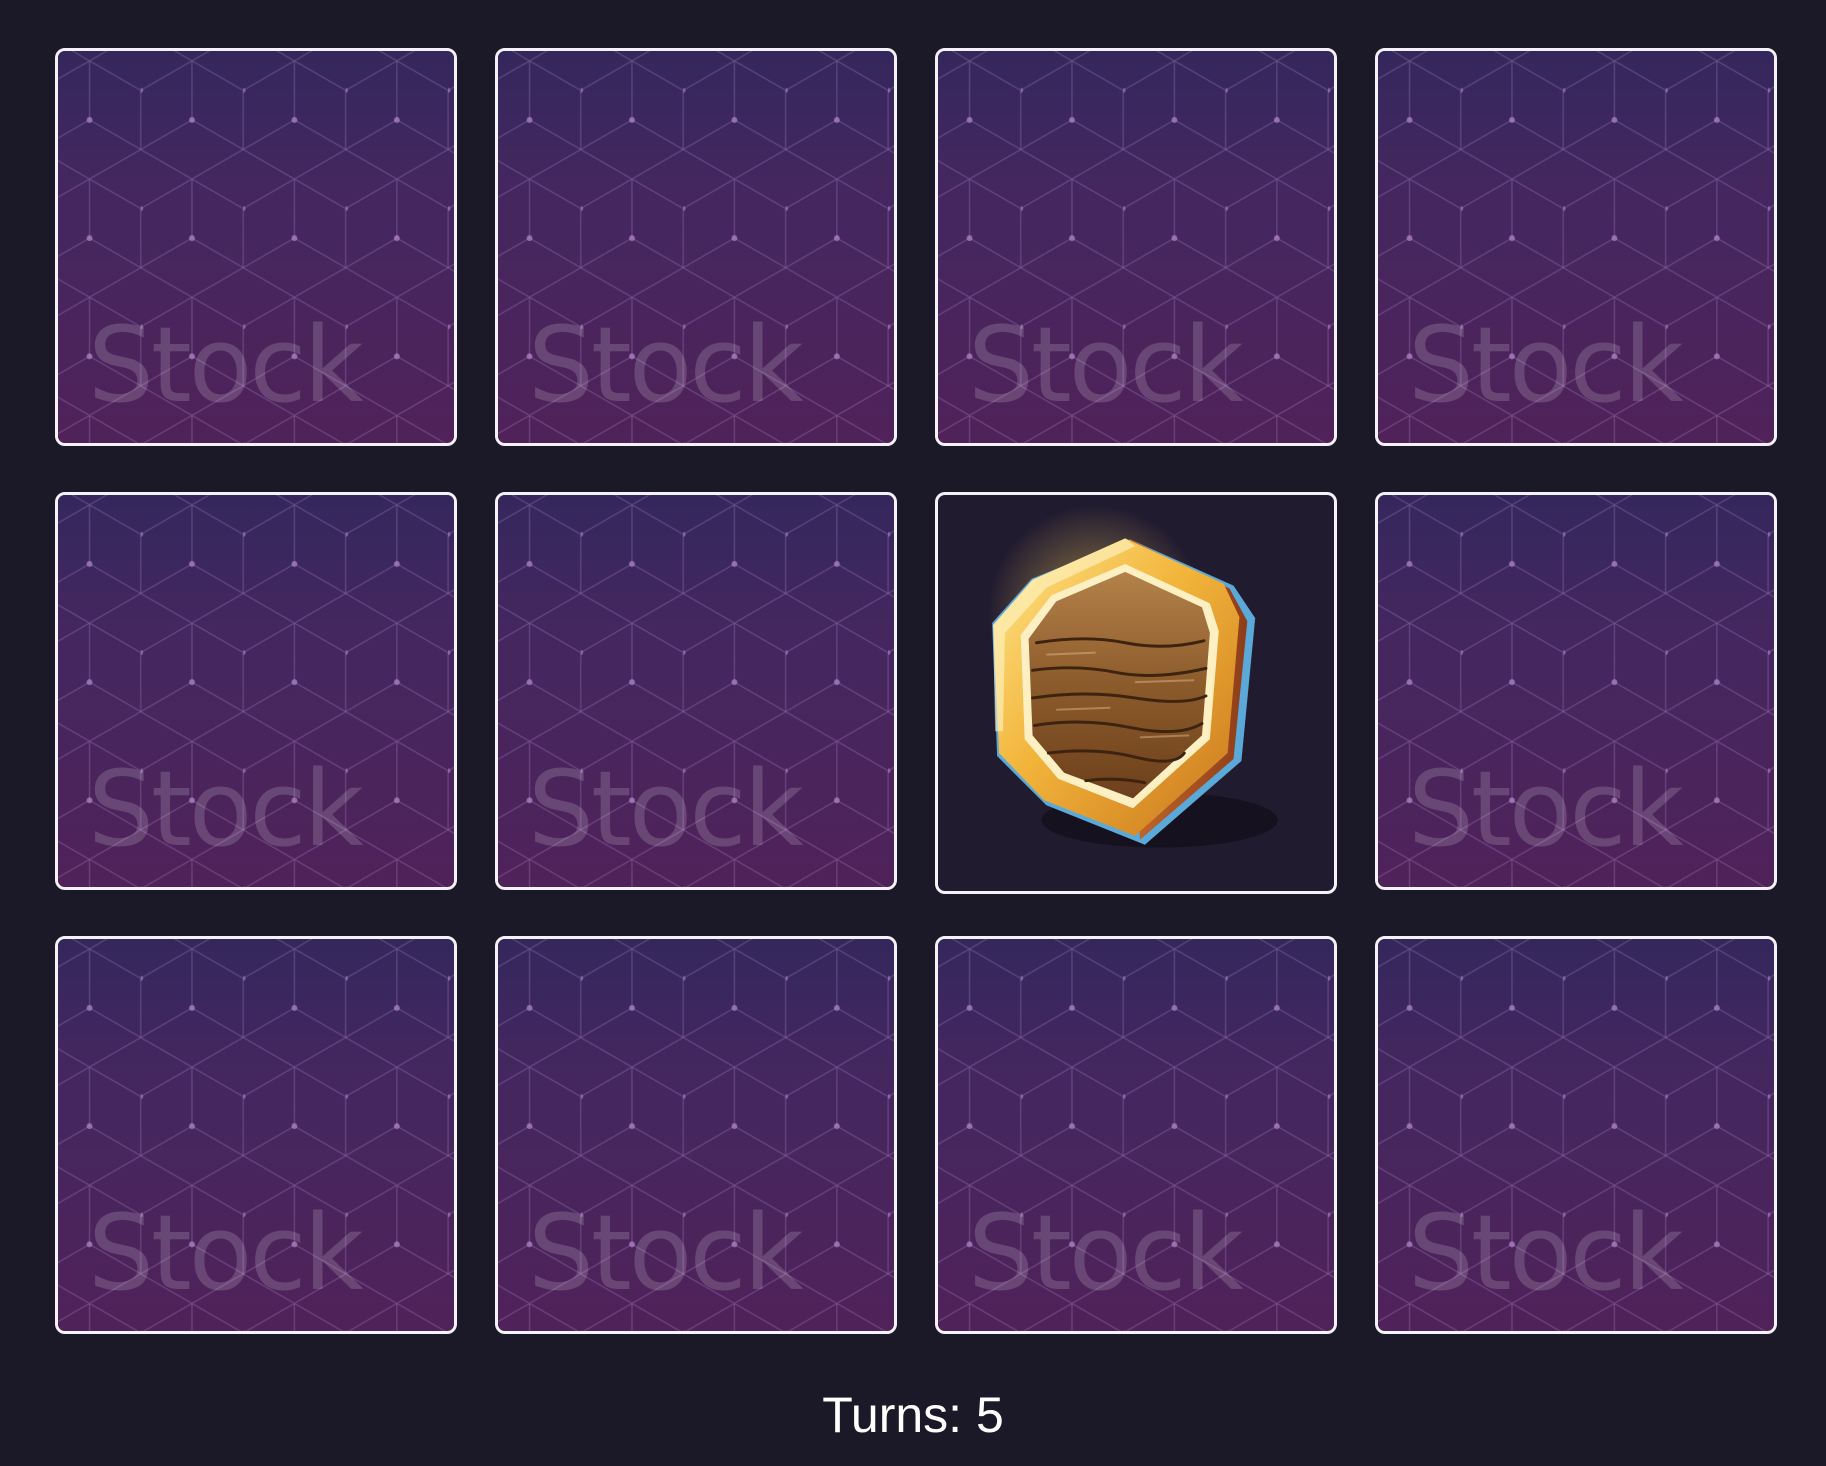 The image size is (1826, 1466). Describe the element at coordinates (913, 1415) in the screenshot. I see `turns-counter: Turns: 5` at that location.